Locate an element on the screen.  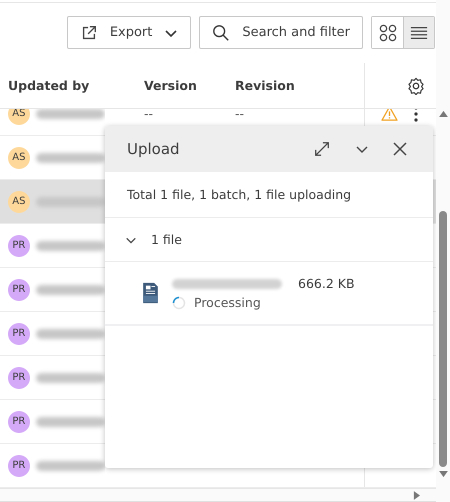
close-icon is located at coordinates (400, 149).